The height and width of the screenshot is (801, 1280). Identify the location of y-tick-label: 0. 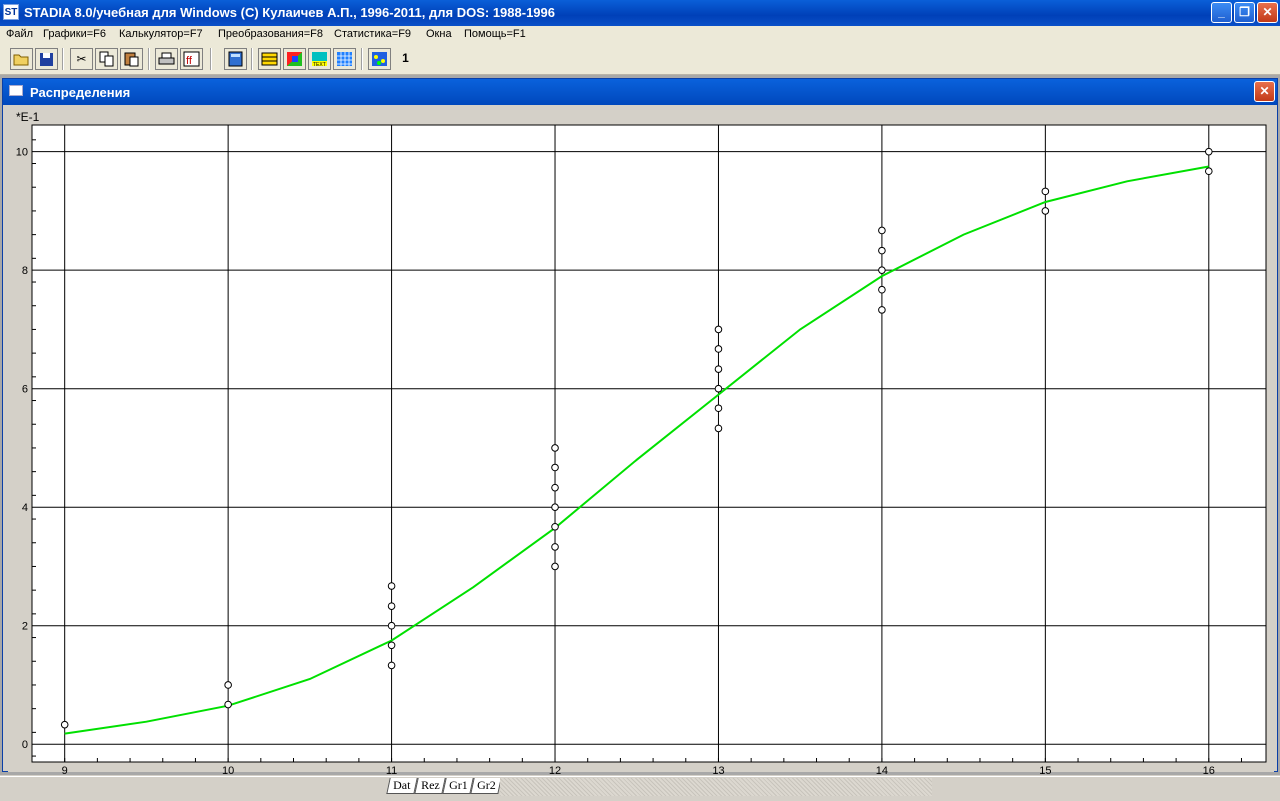
(25, 745).